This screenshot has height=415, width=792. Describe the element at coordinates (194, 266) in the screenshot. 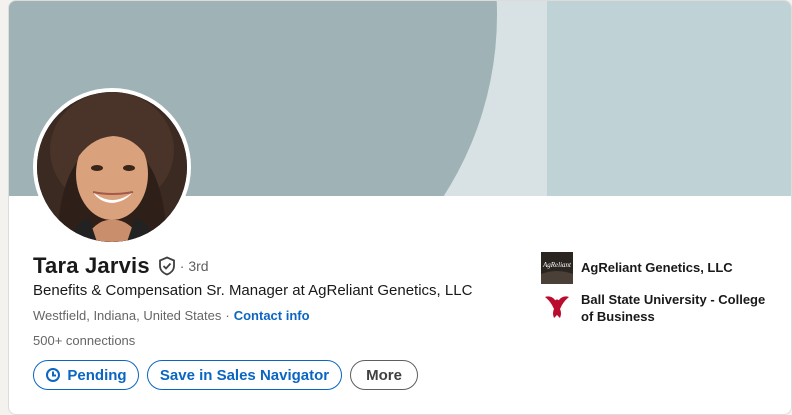

I see `connection-degree: · 3rd` at that location.